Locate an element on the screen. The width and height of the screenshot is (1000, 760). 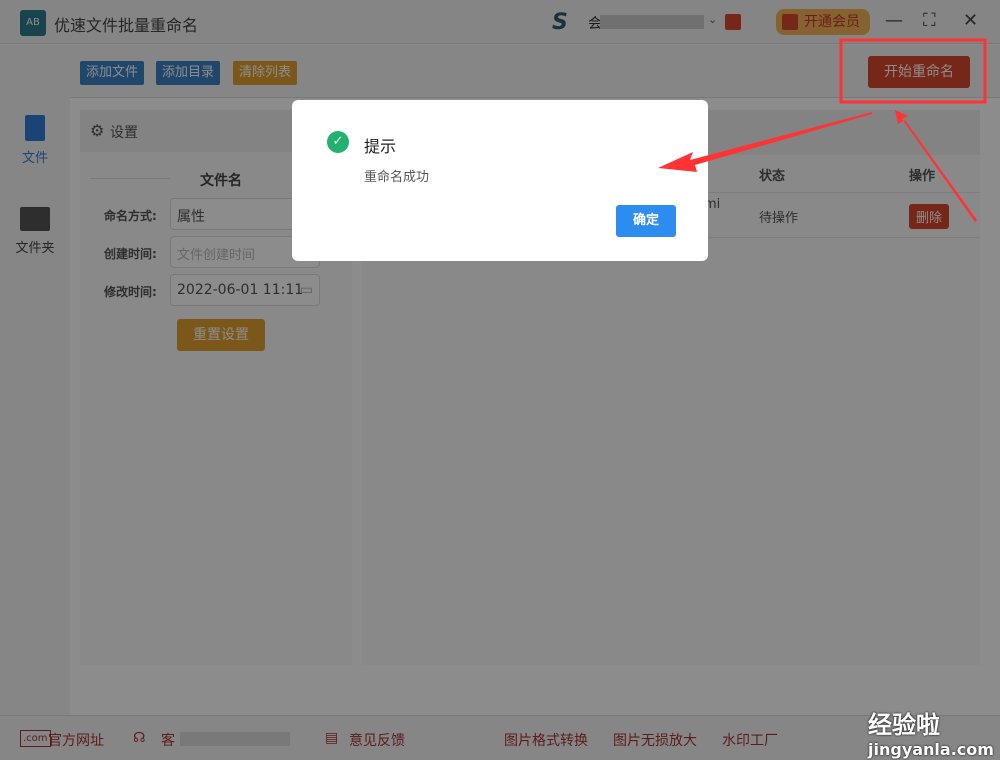
annotation-arrow-to-dialog is located at coordinates (765, 142).